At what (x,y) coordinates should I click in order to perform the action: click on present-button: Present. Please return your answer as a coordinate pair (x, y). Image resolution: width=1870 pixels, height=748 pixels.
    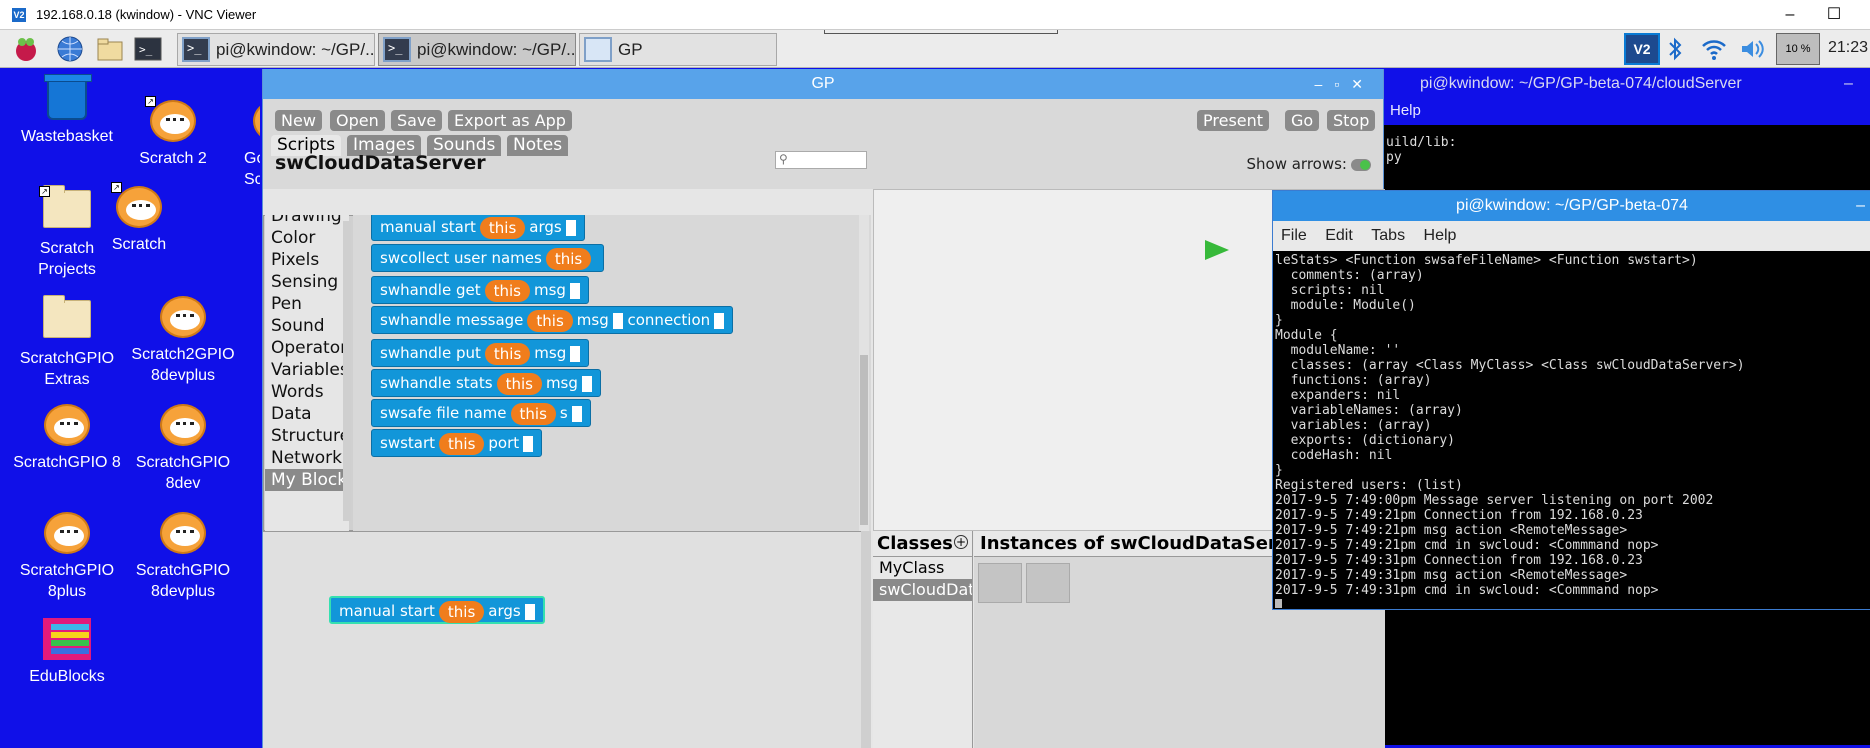
    Looking at the image, I should click on (1233, 120).